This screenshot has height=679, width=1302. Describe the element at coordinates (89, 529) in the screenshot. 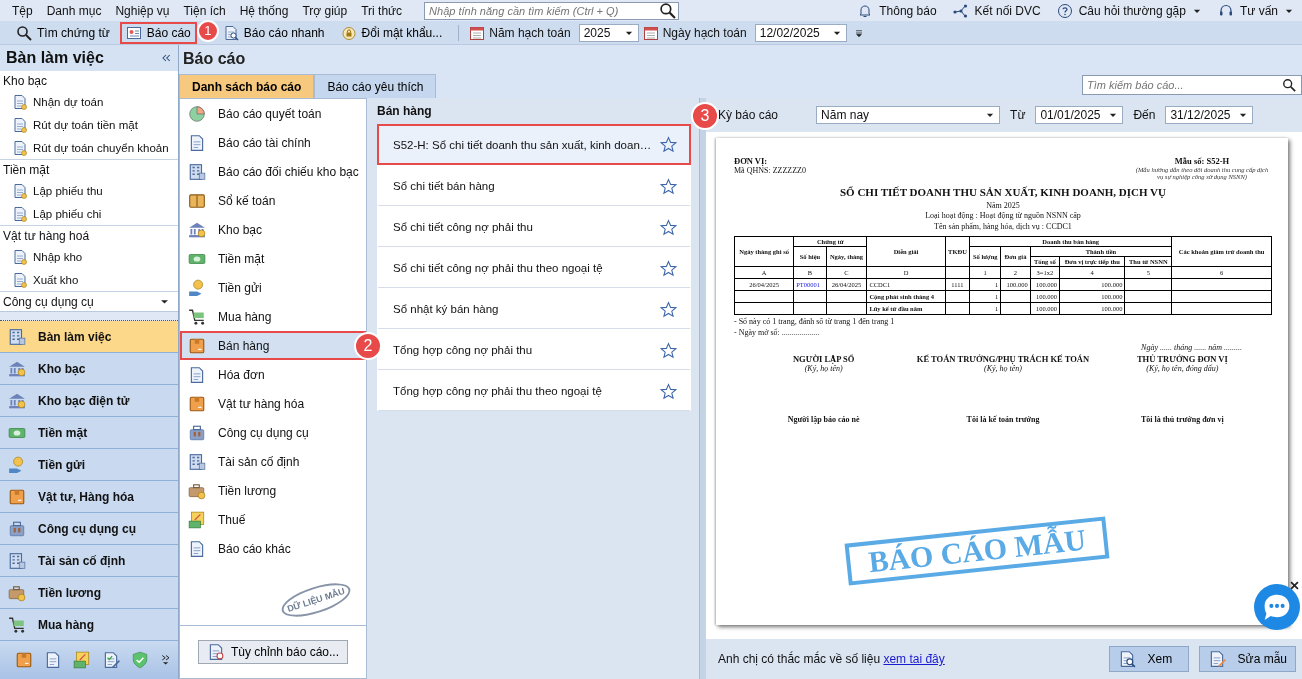

I see `nav-item: Công cụ dụng cụ` at that location.